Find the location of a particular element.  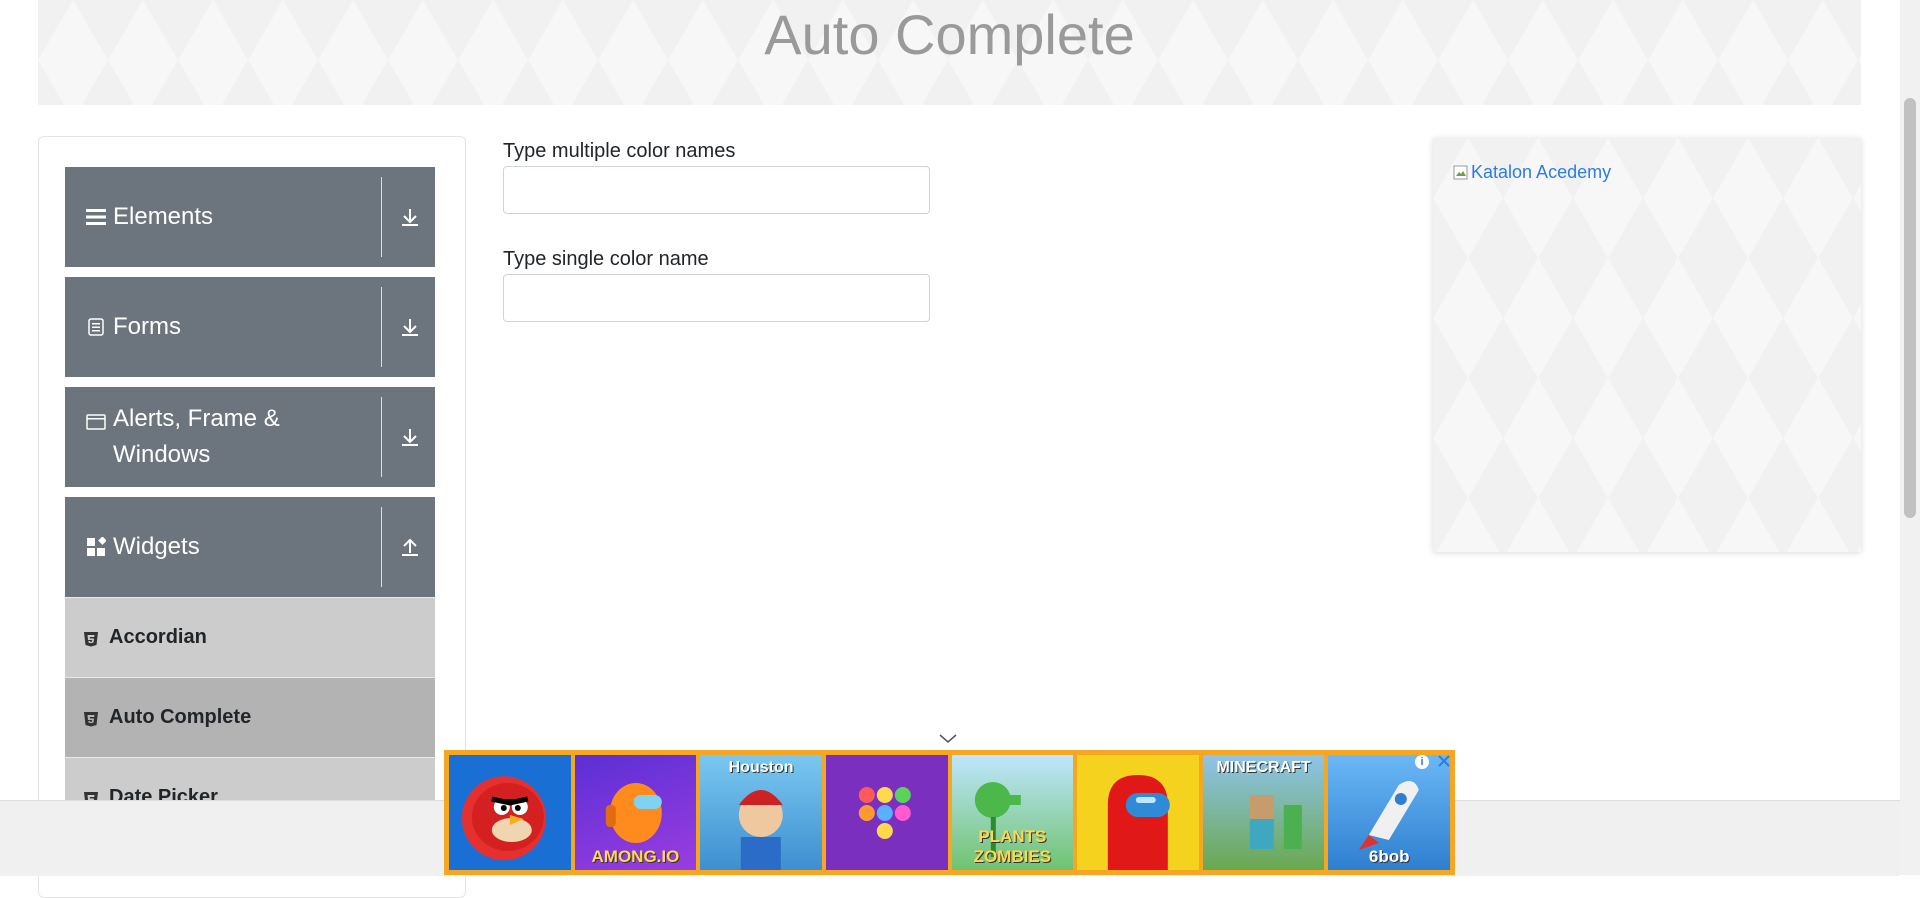

sidebar-item-accordian: Accordian is located at coordinates (250, 637).